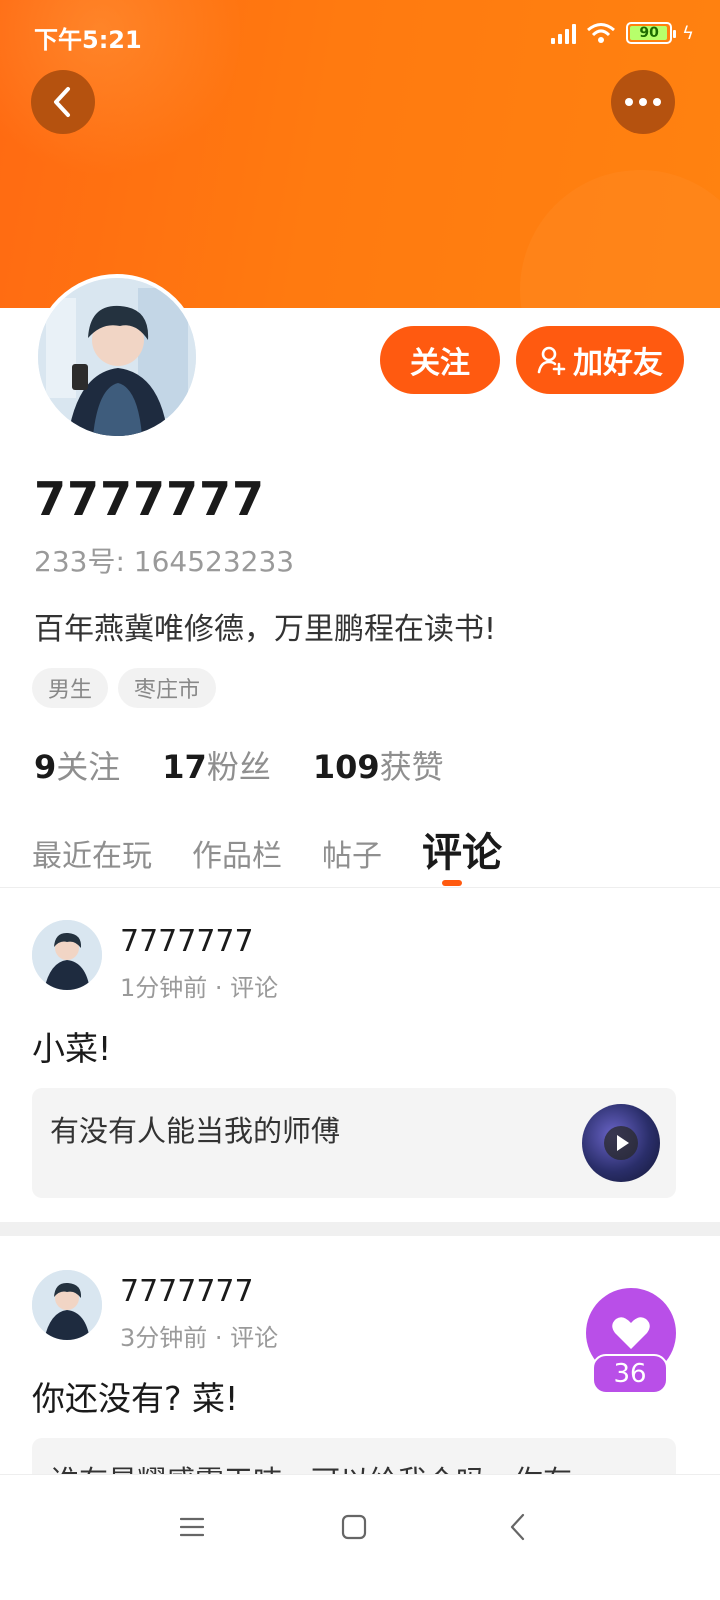  Describe the element at coordinates (88, 767) in the screenshot. I see `stat-label: 关注` at that location.